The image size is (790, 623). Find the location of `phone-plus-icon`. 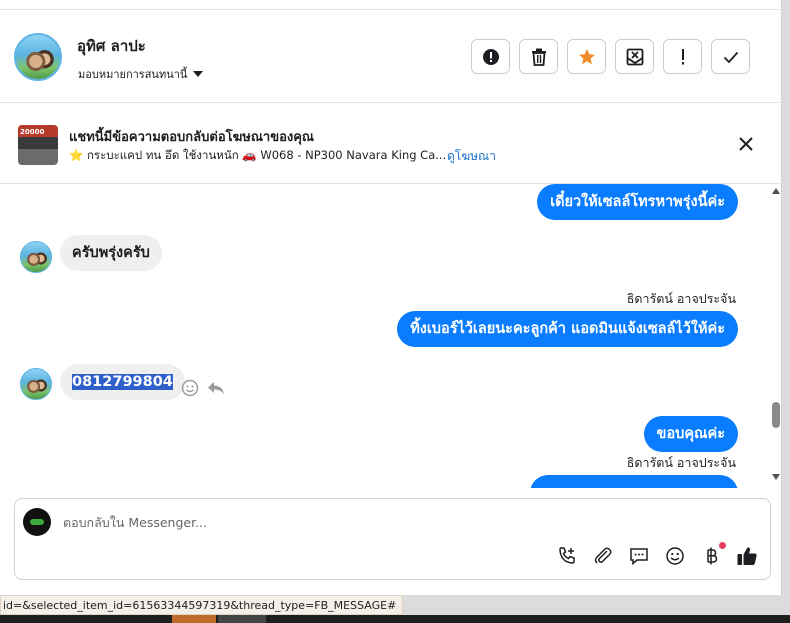

phone-plus-icon is located at coordinates (567, 555).